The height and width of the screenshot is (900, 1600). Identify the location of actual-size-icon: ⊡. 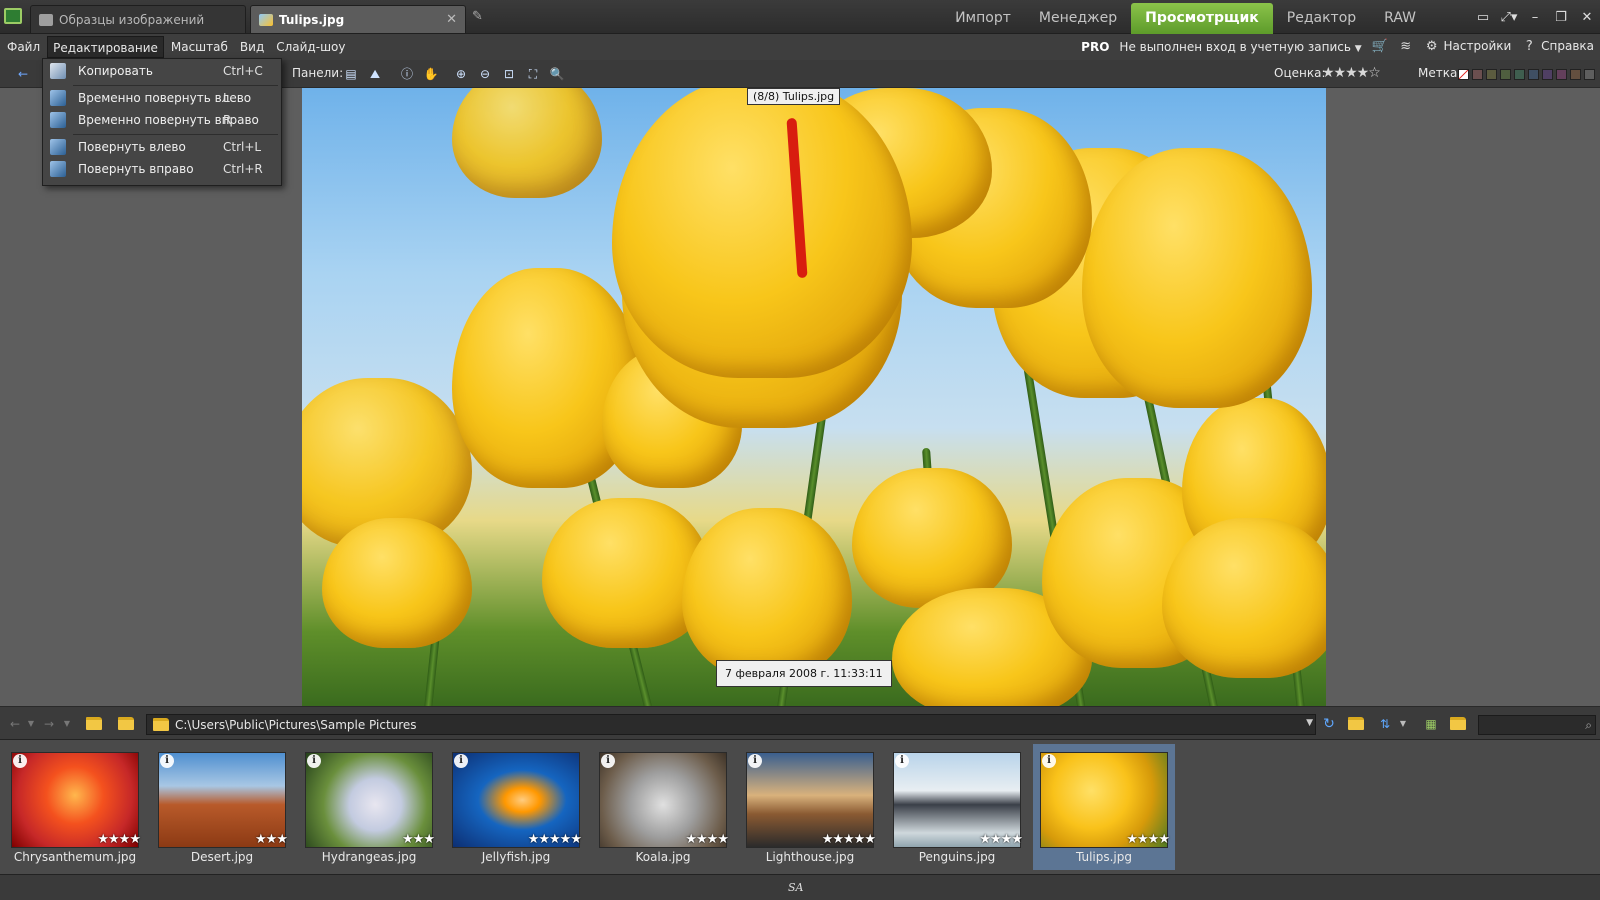
(509, 74).